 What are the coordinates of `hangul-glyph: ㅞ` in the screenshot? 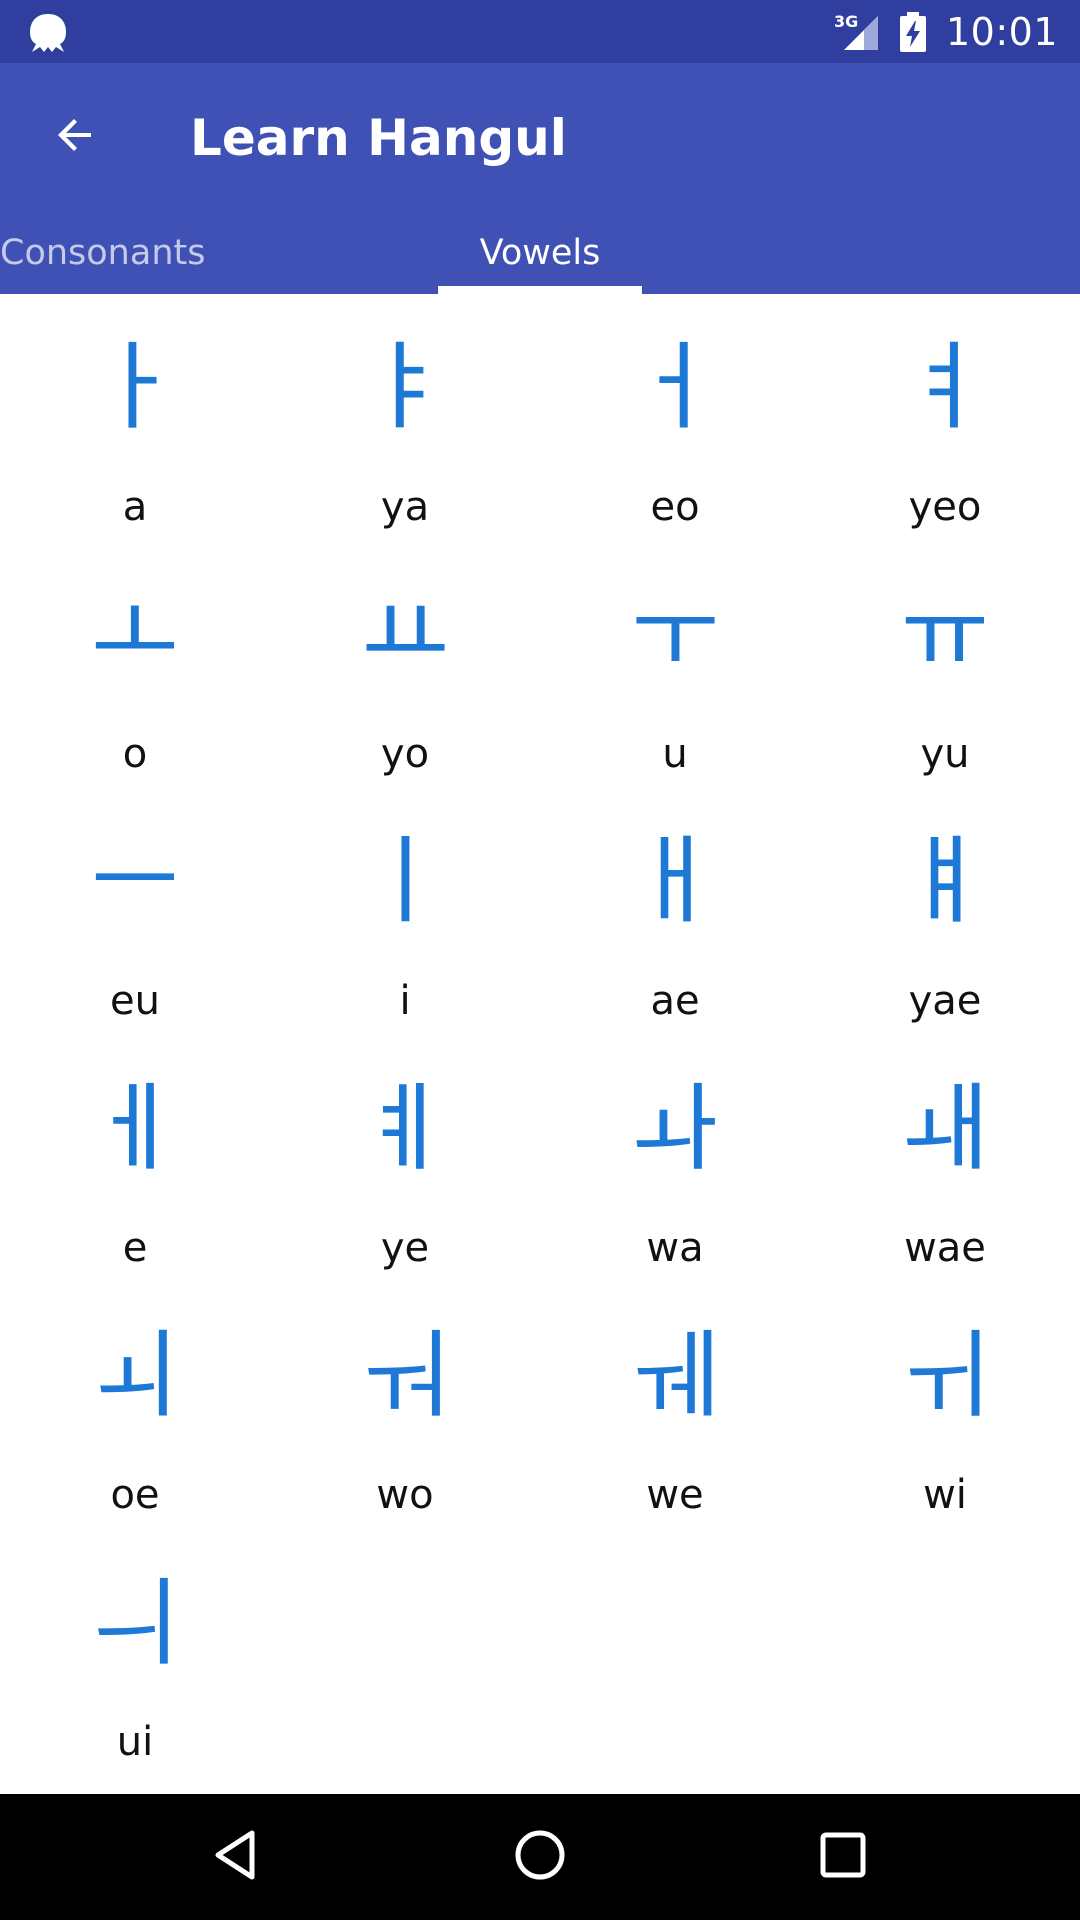 It's located at (675, 1375).